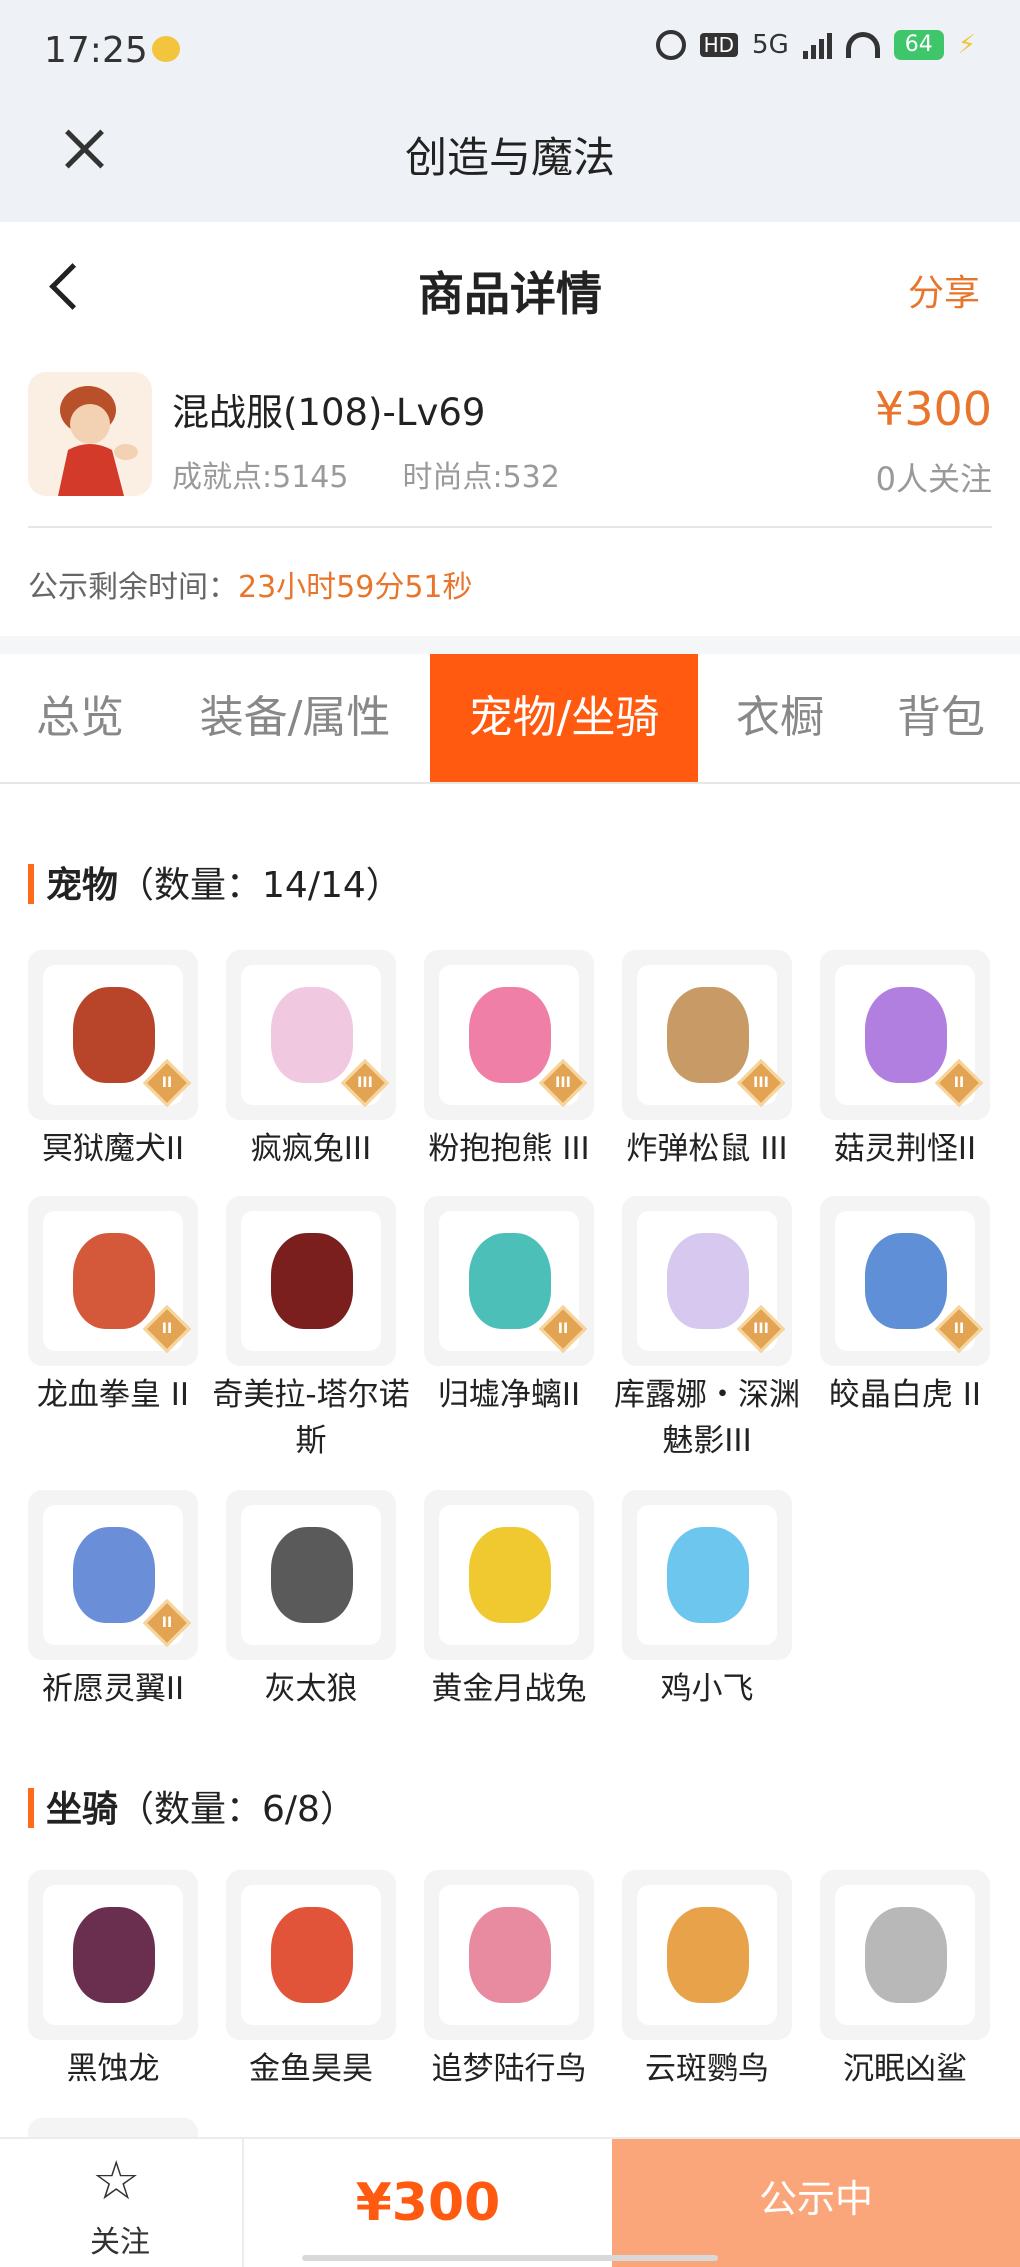 Image resolution: width=1020 pixels, height=2267 pixels. I want to click on divider, so click(510, 527).